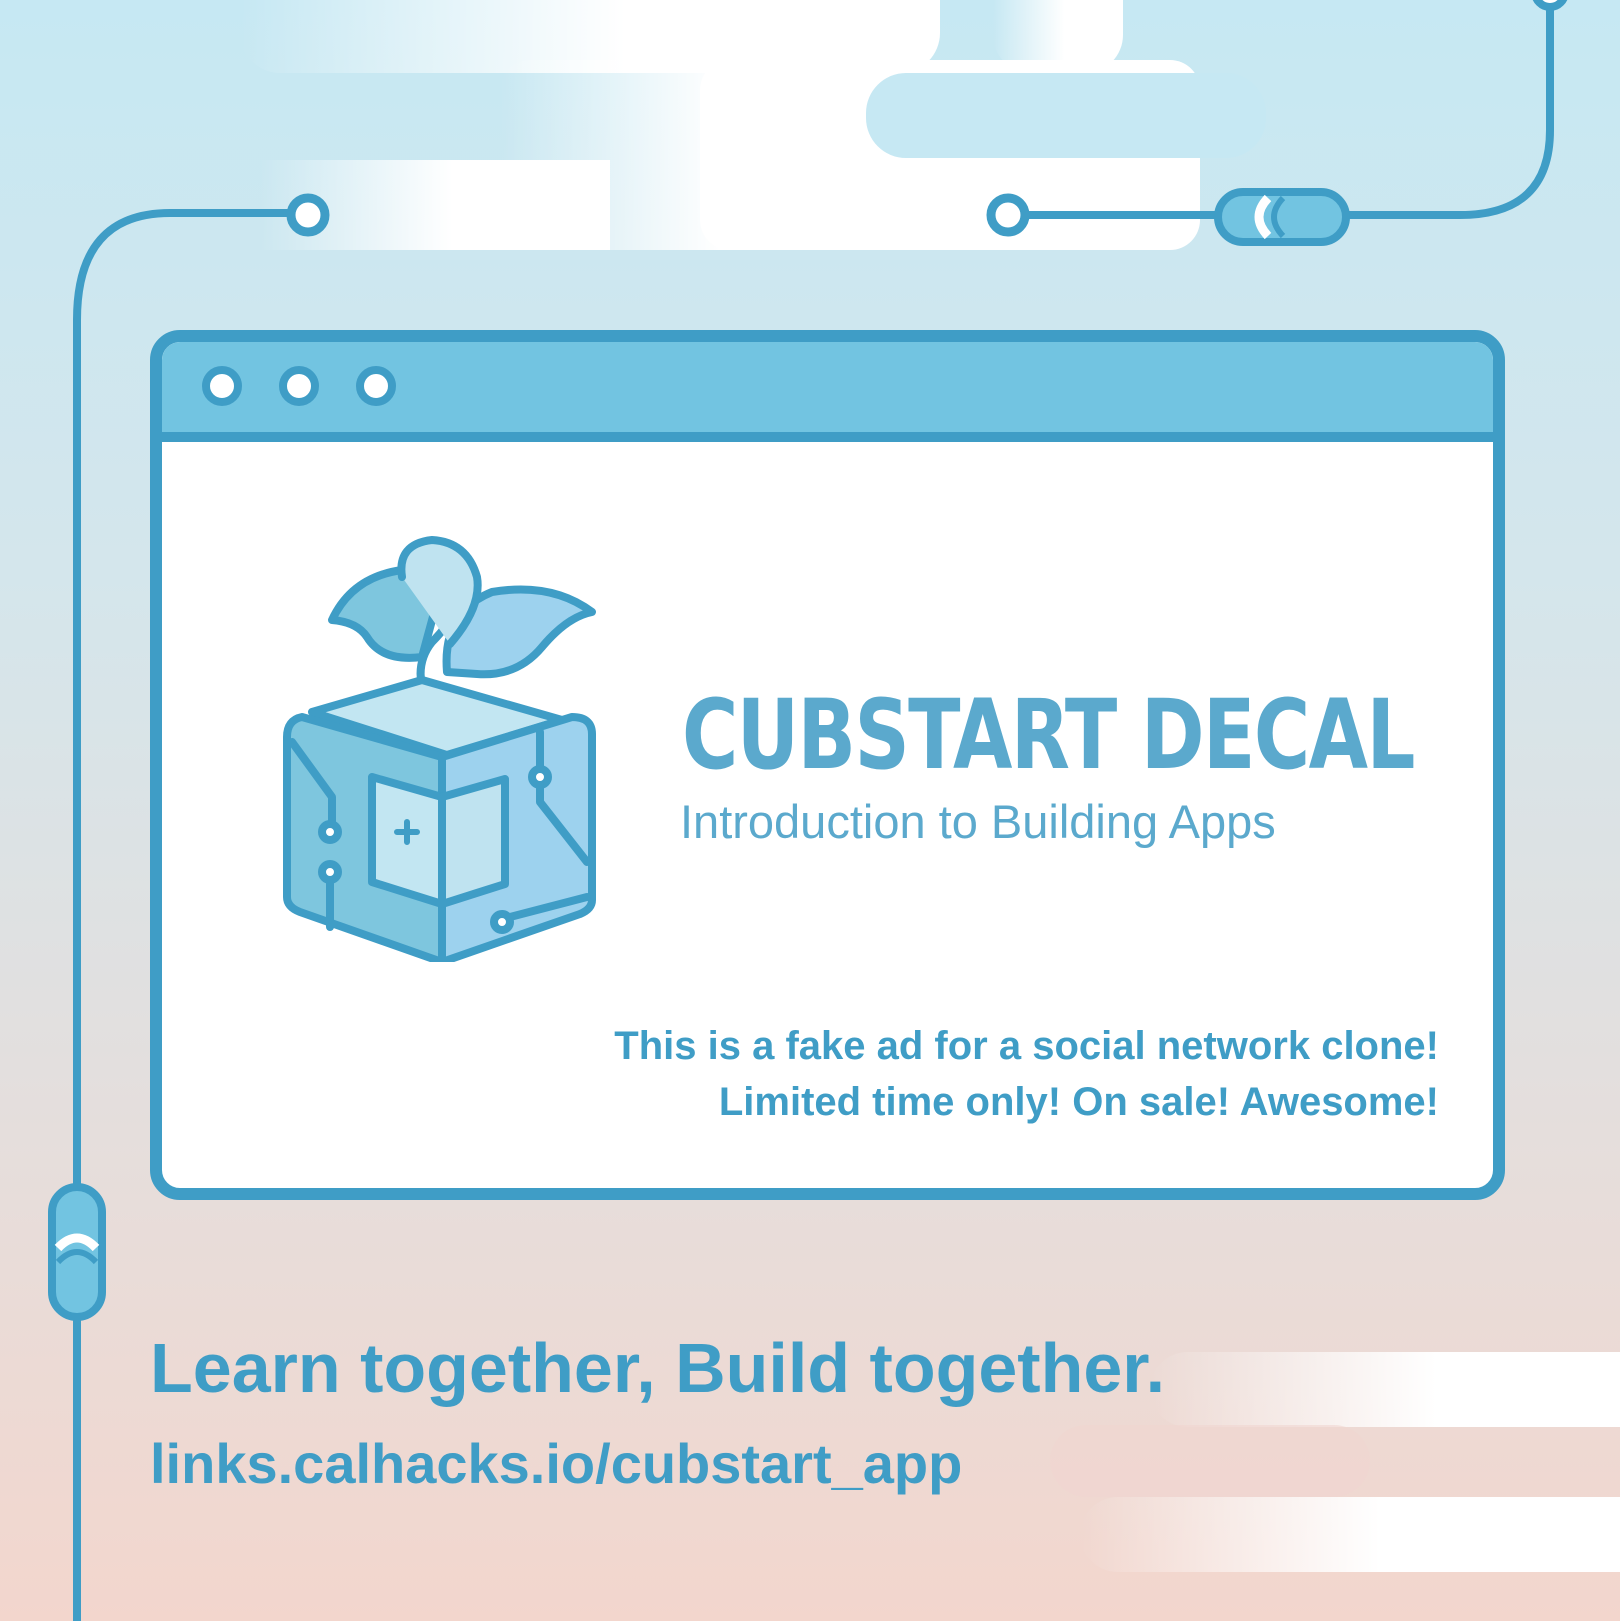 The image size is (1620, 1621). I want to click on course-subtitle: Introduction to Building Apps, so click(978, 821).